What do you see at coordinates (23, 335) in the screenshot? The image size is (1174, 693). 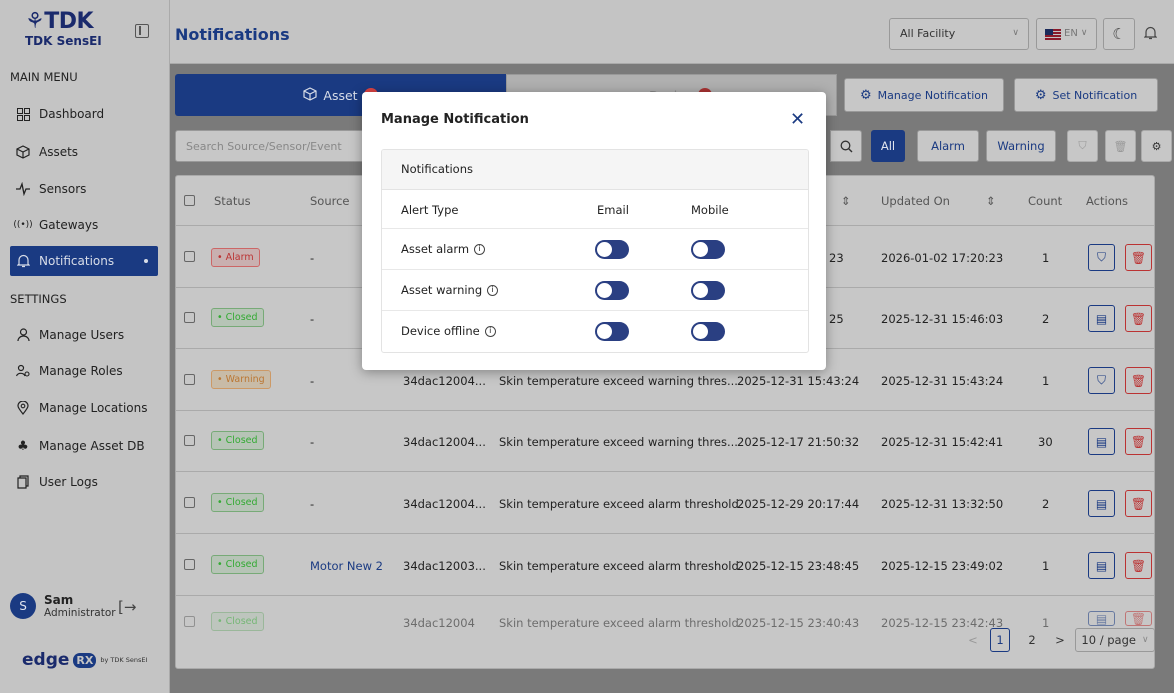 I see `user-icon` at bounding box center [23, 335].